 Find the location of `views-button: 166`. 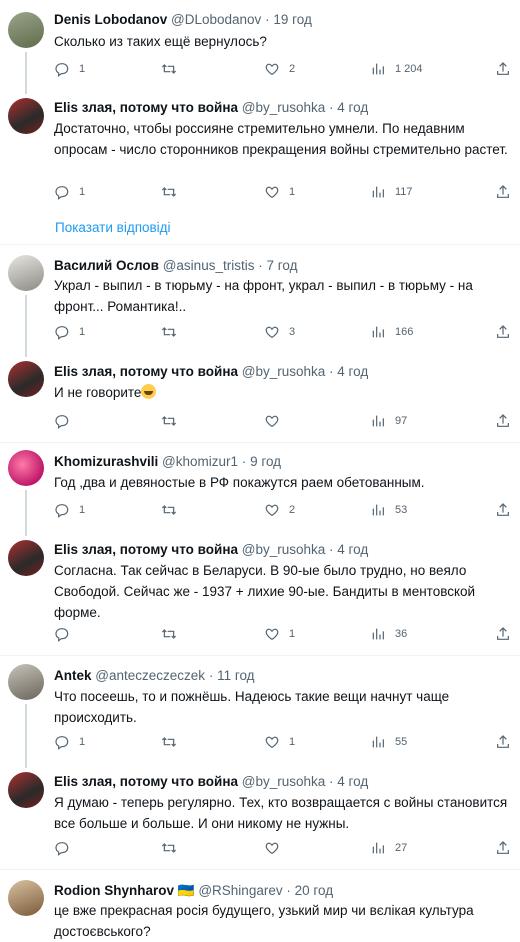

views-button: 166 is located at coordinates (391, 332).